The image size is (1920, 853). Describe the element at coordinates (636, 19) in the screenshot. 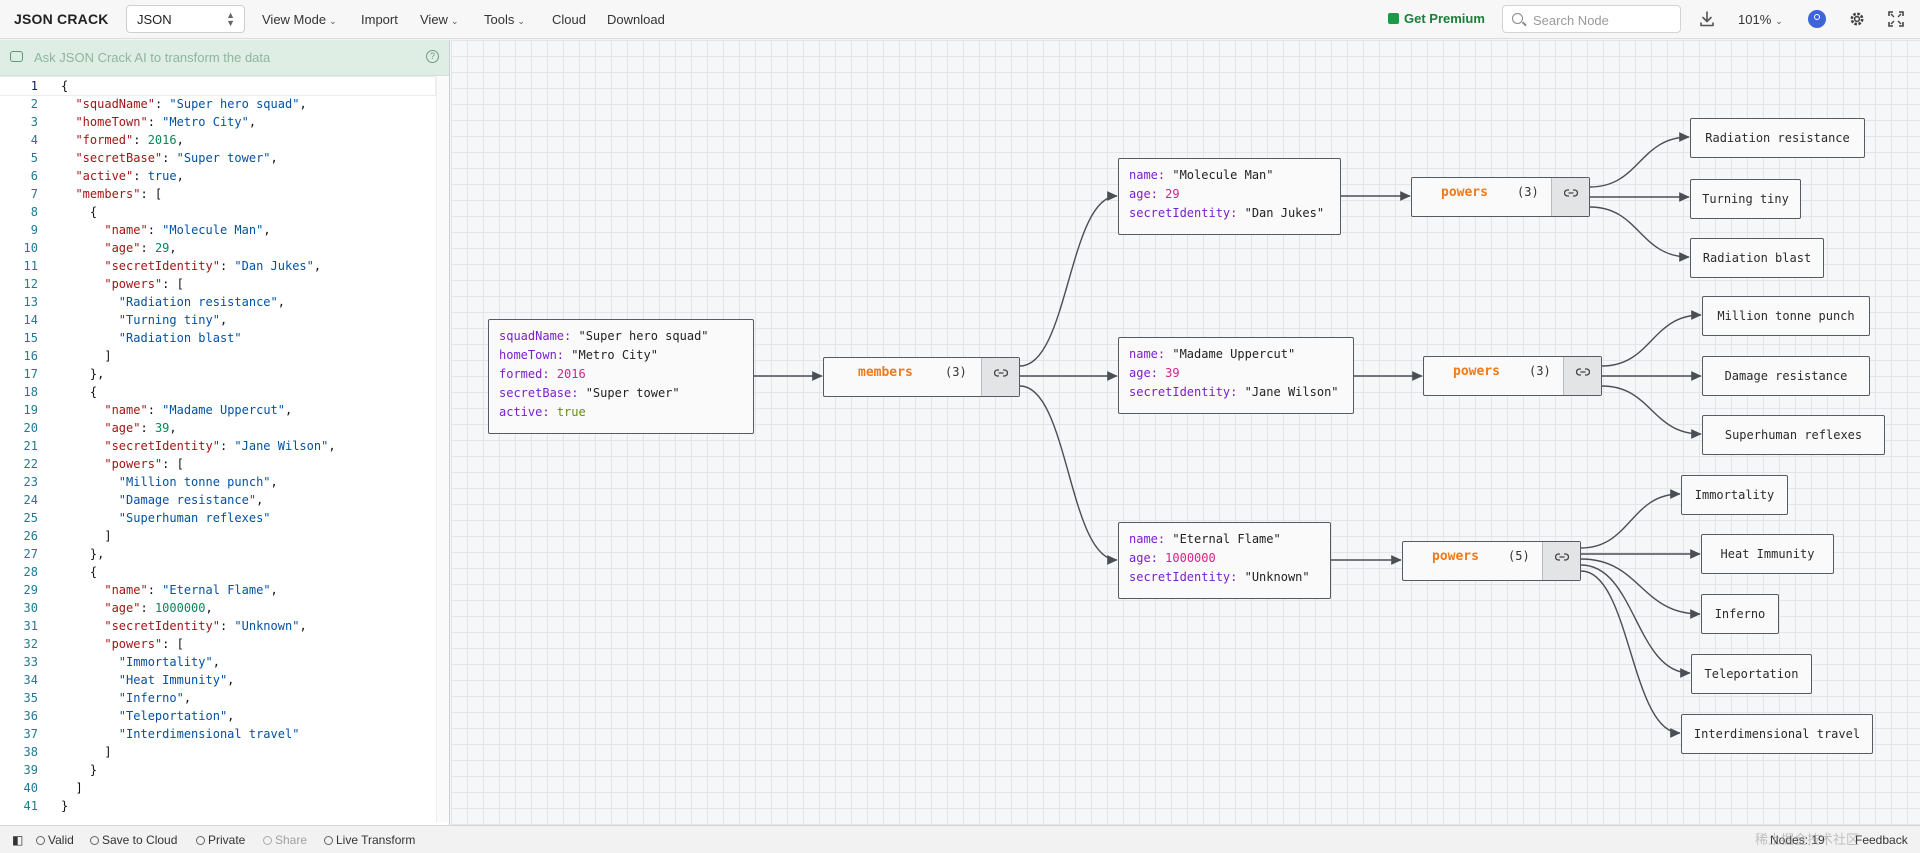

I see `menu-download: Download` at that location.